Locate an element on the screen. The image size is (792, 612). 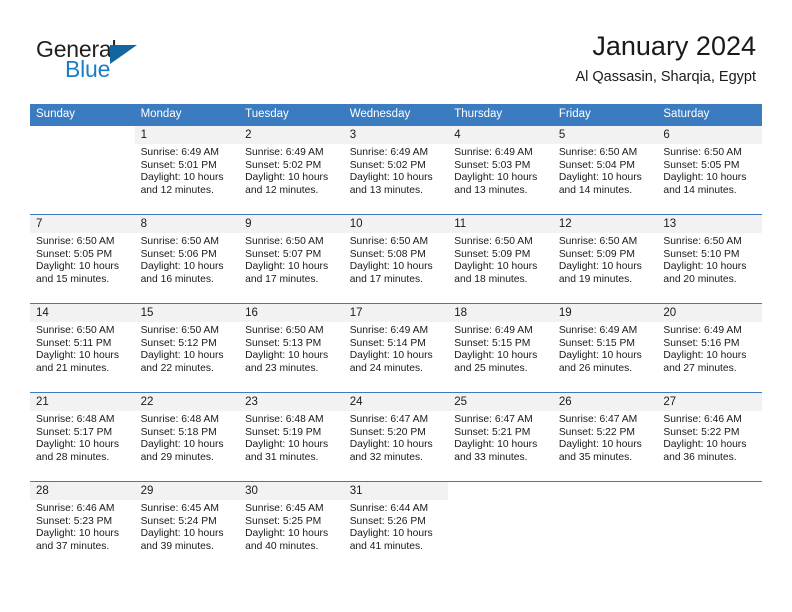
daylight-text-line2: and 36 minutes. is located at coordinates (700, 457).